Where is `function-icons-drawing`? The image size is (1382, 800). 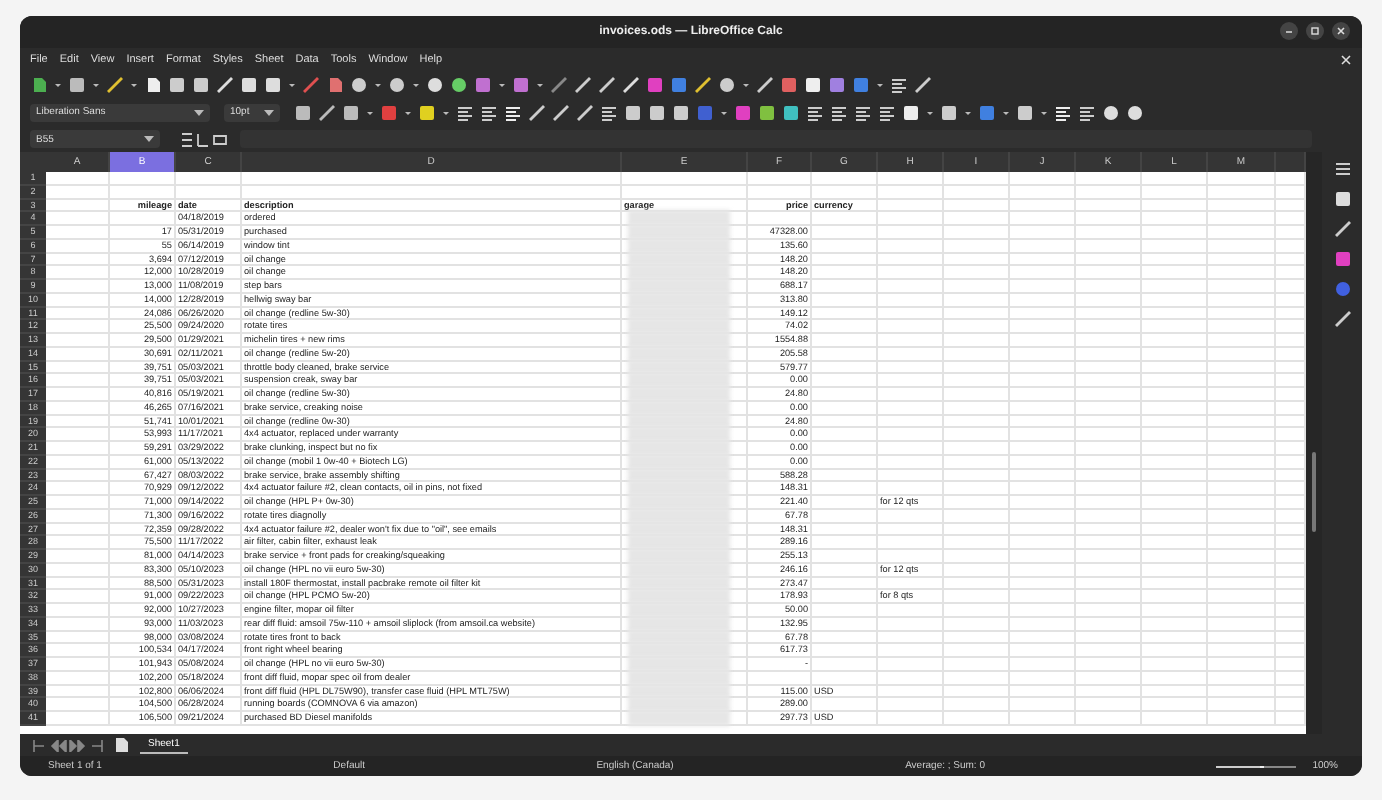
function-icons-drawing is located at coordinates (204, 139).